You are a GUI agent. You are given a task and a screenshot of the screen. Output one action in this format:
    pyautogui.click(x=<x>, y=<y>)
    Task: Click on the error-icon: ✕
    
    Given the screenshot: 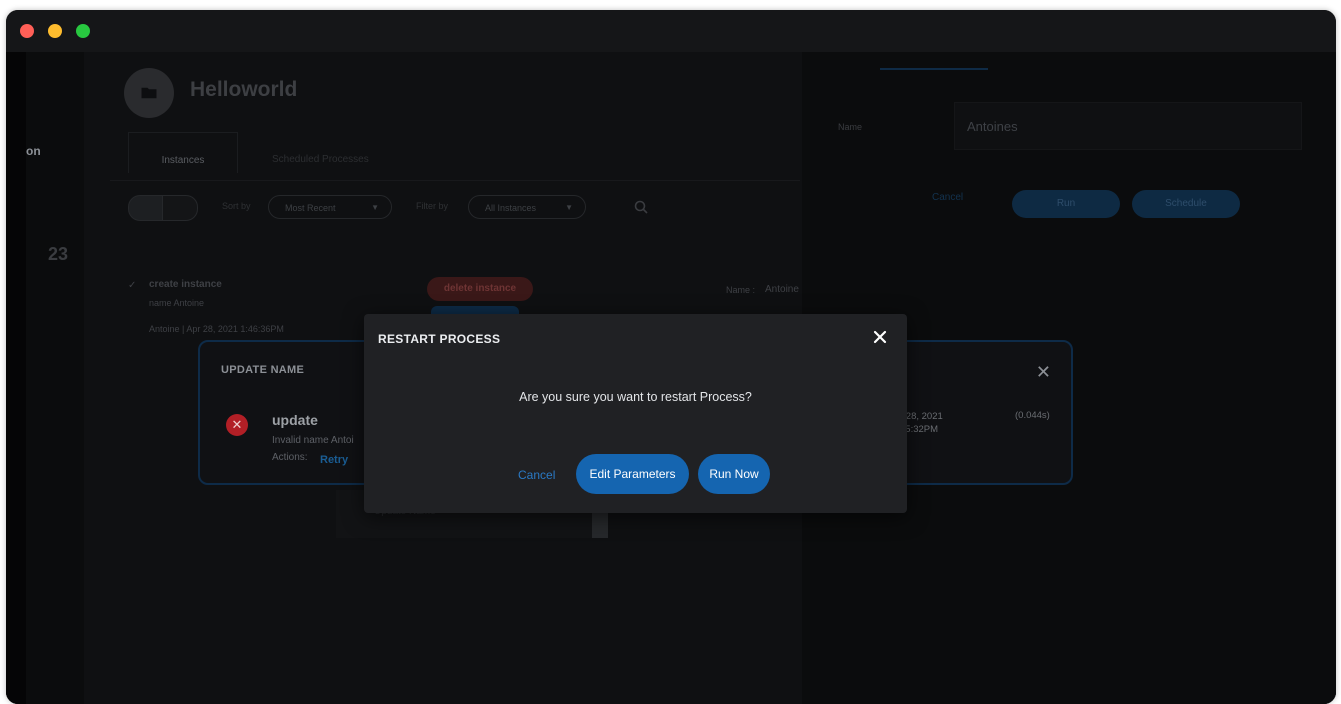 What is the action you would take?
    pyautogui.click(x=237, y=425)
    